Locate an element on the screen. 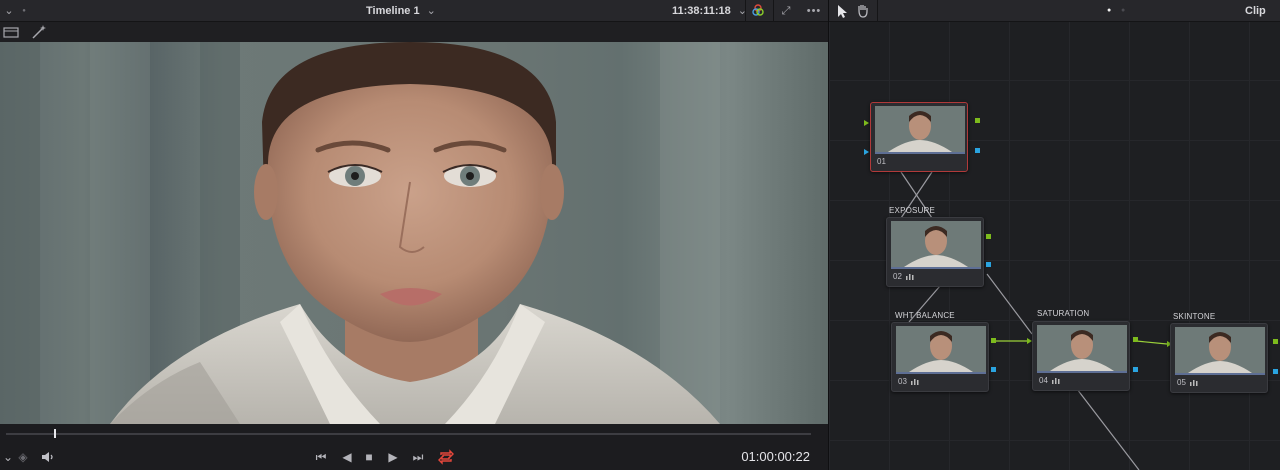 The width and height of the screenshot is (1280, 470). pointer-icon is located at coordinates (843, 11).